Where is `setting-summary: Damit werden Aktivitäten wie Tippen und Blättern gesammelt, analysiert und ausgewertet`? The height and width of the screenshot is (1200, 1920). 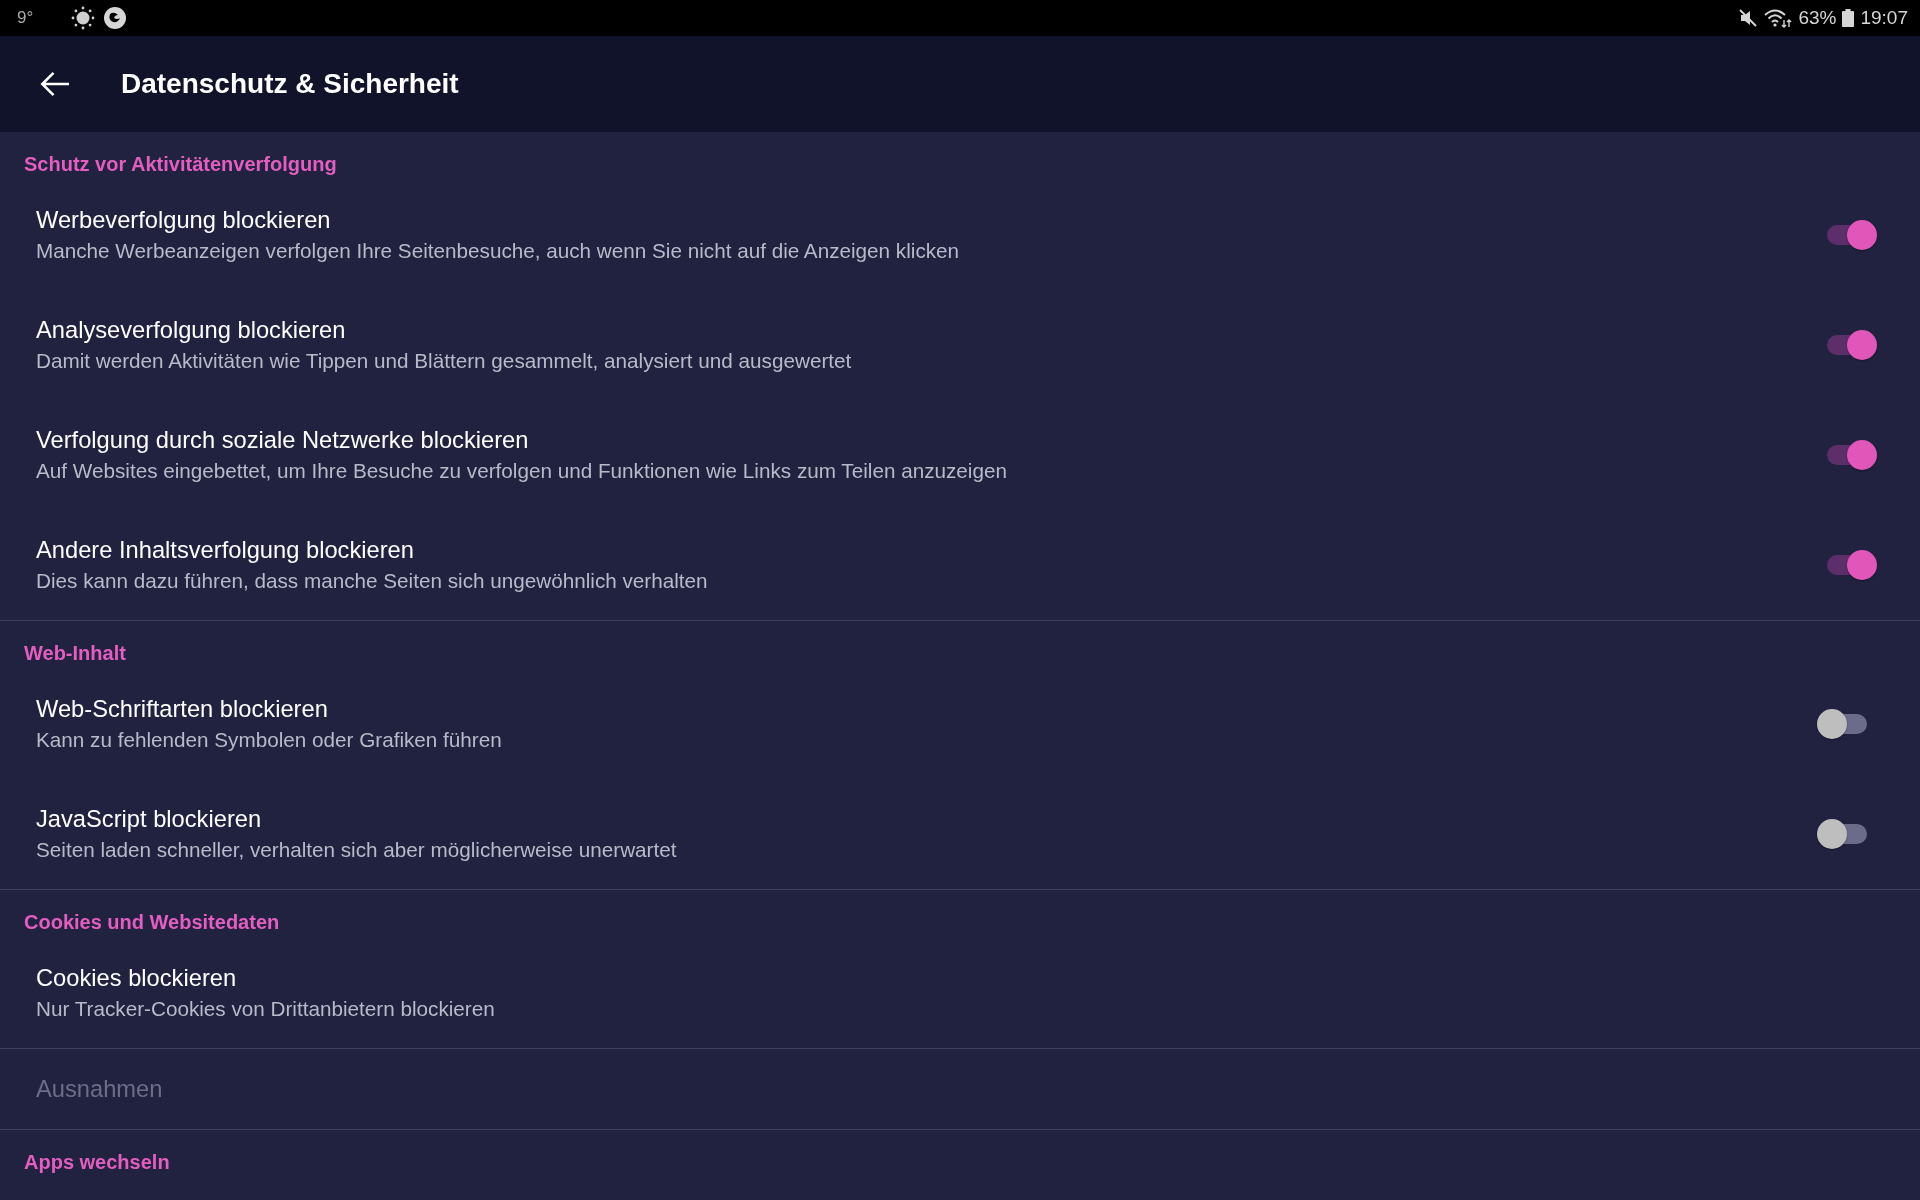
setting-summary: Damit werden Aktivitäten wie Tippen und Blättern gesammelt, analysiert und ausgewertet is located at coordinates (444, 361).